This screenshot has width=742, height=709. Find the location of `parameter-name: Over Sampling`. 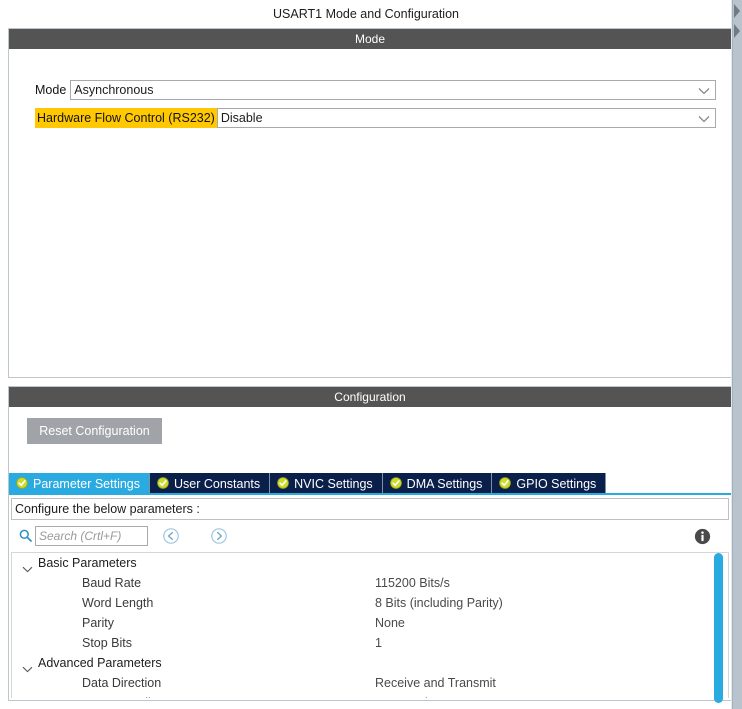

parameter-name: Over Sampling is located at coordinates (123, 695).